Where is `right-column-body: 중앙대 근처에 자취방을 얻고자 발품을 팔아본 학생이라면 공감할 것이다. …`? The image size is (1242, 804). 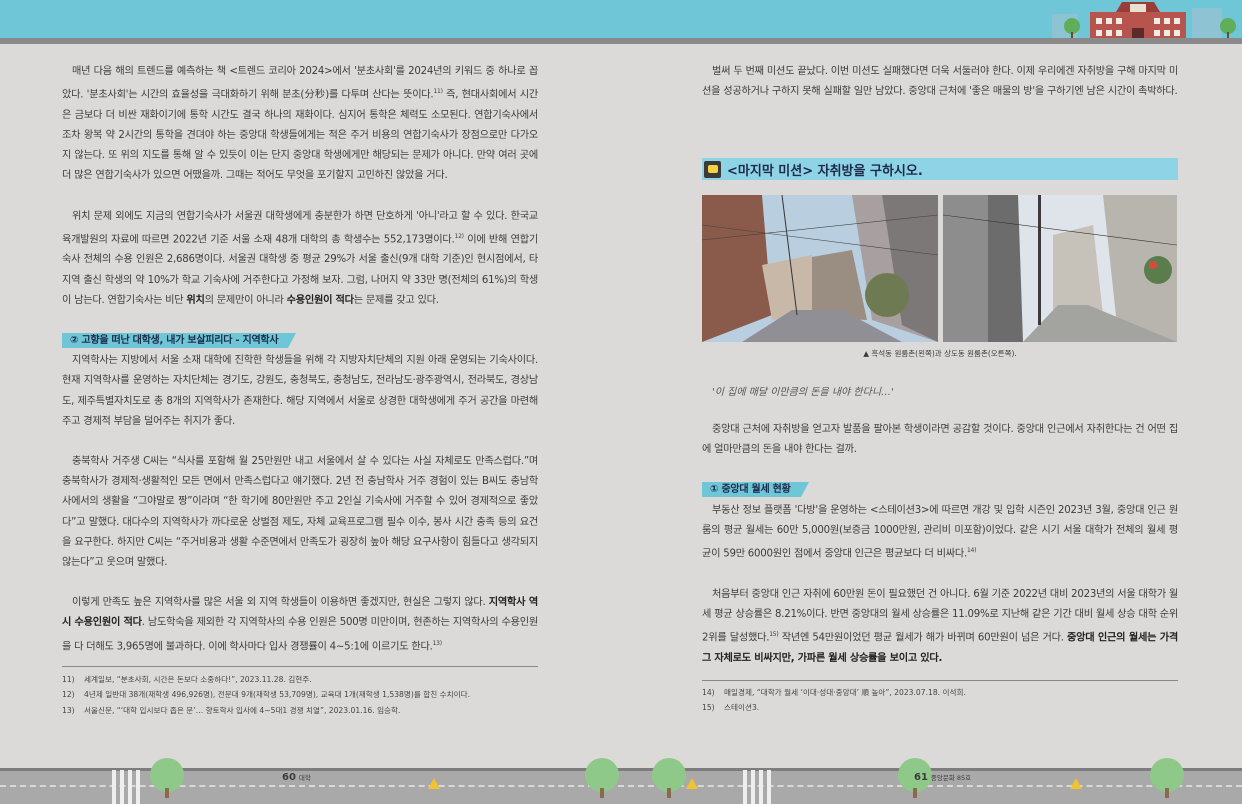
right-column-body: 중앙대 근처에 자취방을 얻고자 발품을 팔아본 학생이라면 공감할 것이다. … is located at coordinates (940, 554).